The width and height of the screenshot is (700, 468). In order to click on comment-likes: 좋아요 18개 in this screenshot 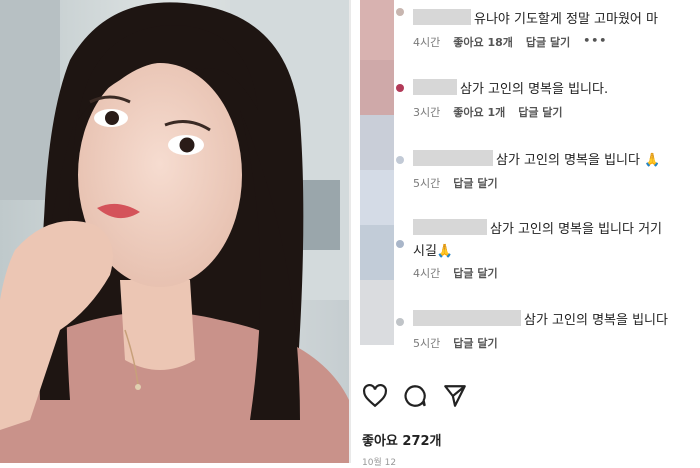, I will do `click(483, 42)`.